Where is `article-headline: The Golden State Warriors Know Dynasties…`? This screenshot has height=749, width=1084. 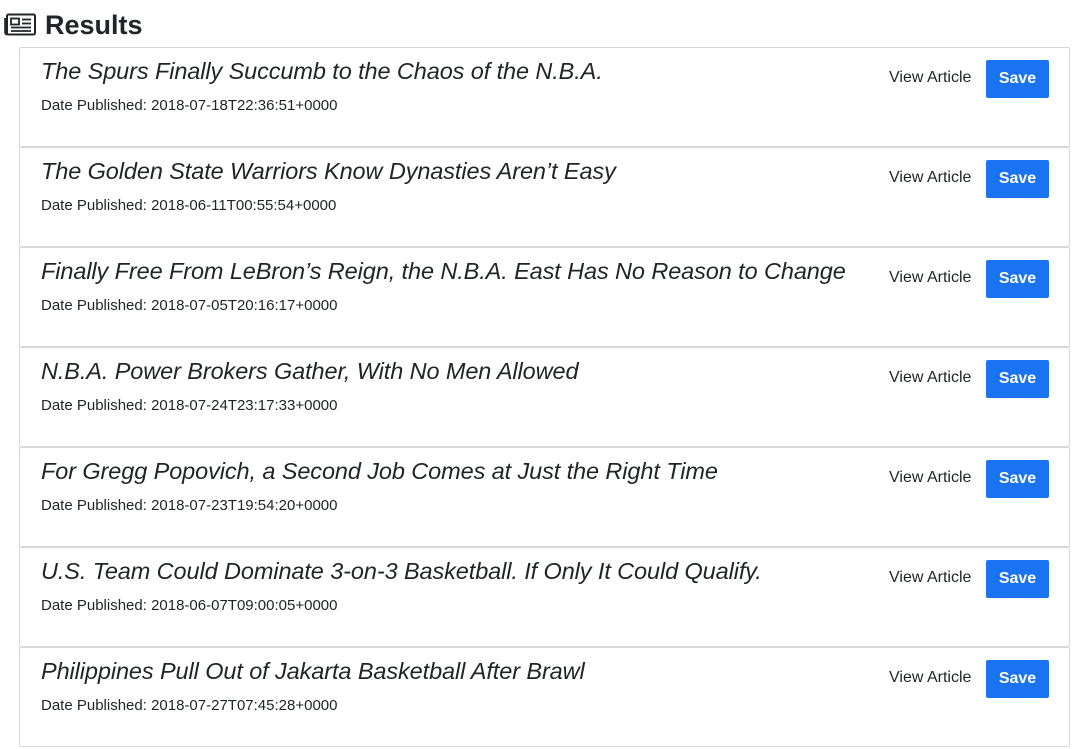 article-headline: The Golden State Warriors Know Dynasties… is located at coordinates (328, 171).